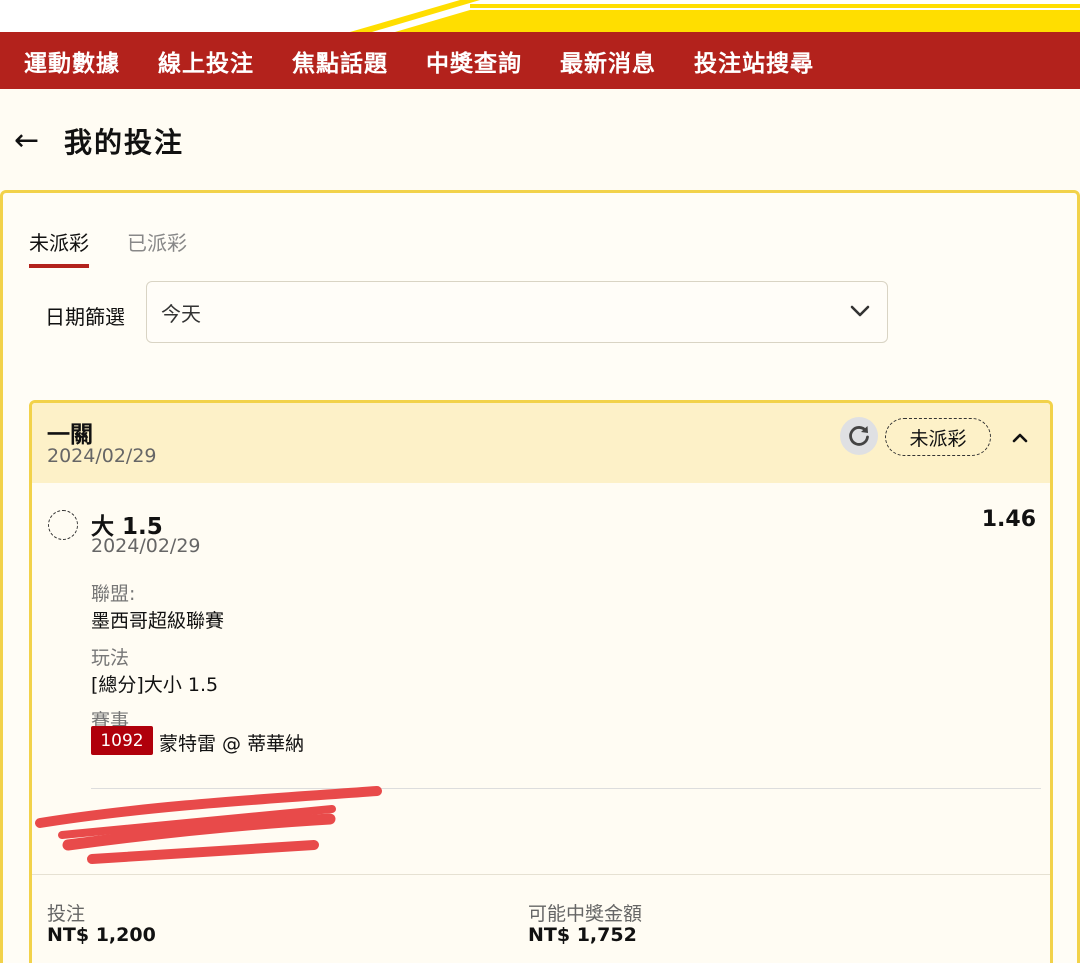  Describe the element at coordinates (102, 456) in the screenshot. I see `bet-date: 2024/02/29` at that location.